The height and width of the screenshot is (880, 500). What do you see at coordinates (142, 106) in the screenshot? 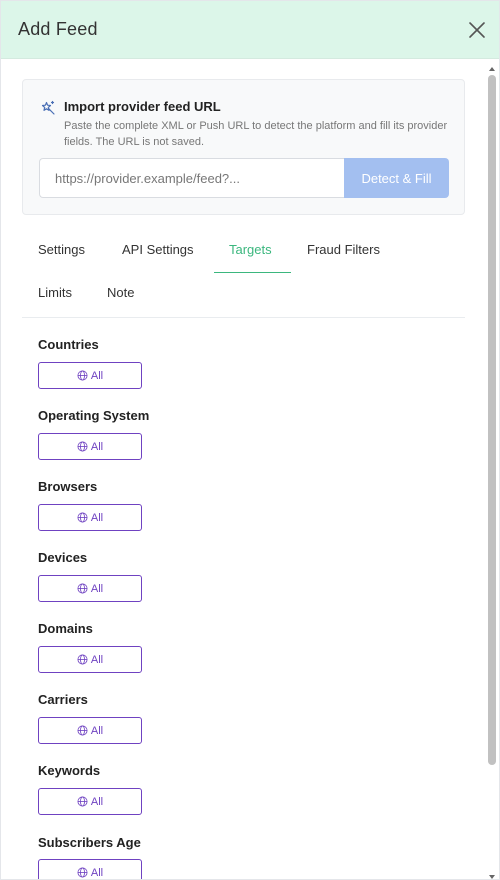
I see `import-title: Import provider feed URL` at bounding box center [142, 106].